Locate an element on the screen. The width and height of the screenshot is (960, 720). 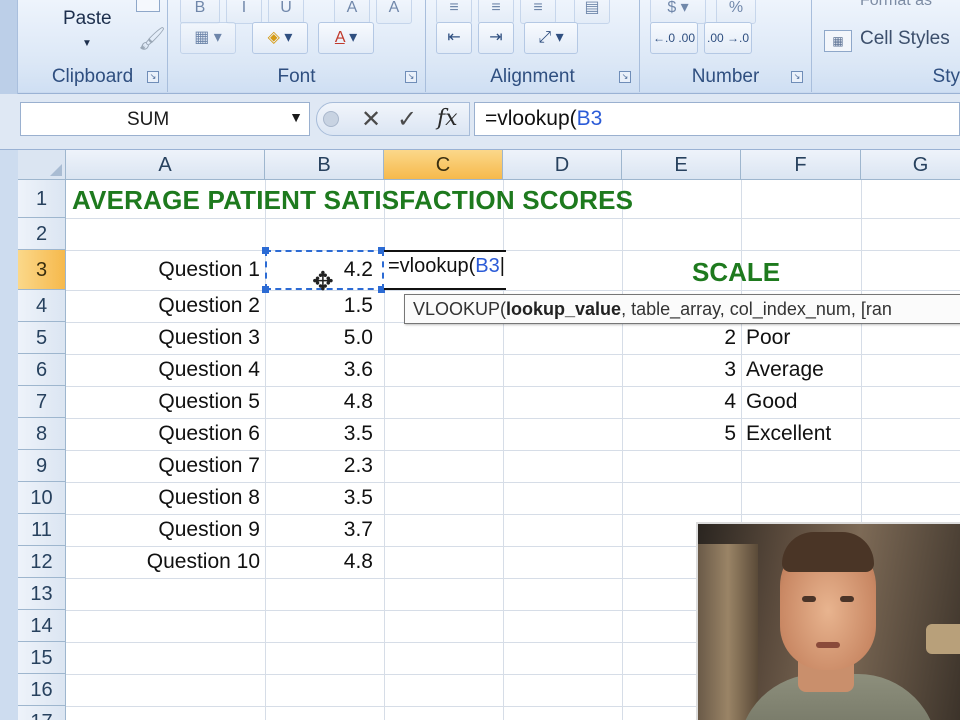
editing-cell-c3: =vlookup(B3| is located at coordinates (445, 270).